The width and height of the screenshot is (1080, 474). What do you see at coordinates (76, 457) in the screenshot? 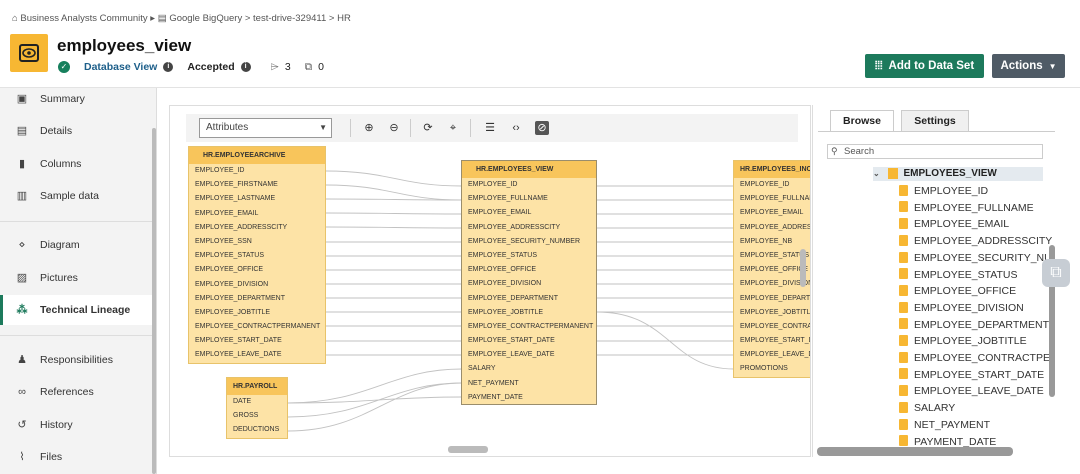
I see `sidebar-item-files: ⌇ Files` at bounding box center [76, 457].